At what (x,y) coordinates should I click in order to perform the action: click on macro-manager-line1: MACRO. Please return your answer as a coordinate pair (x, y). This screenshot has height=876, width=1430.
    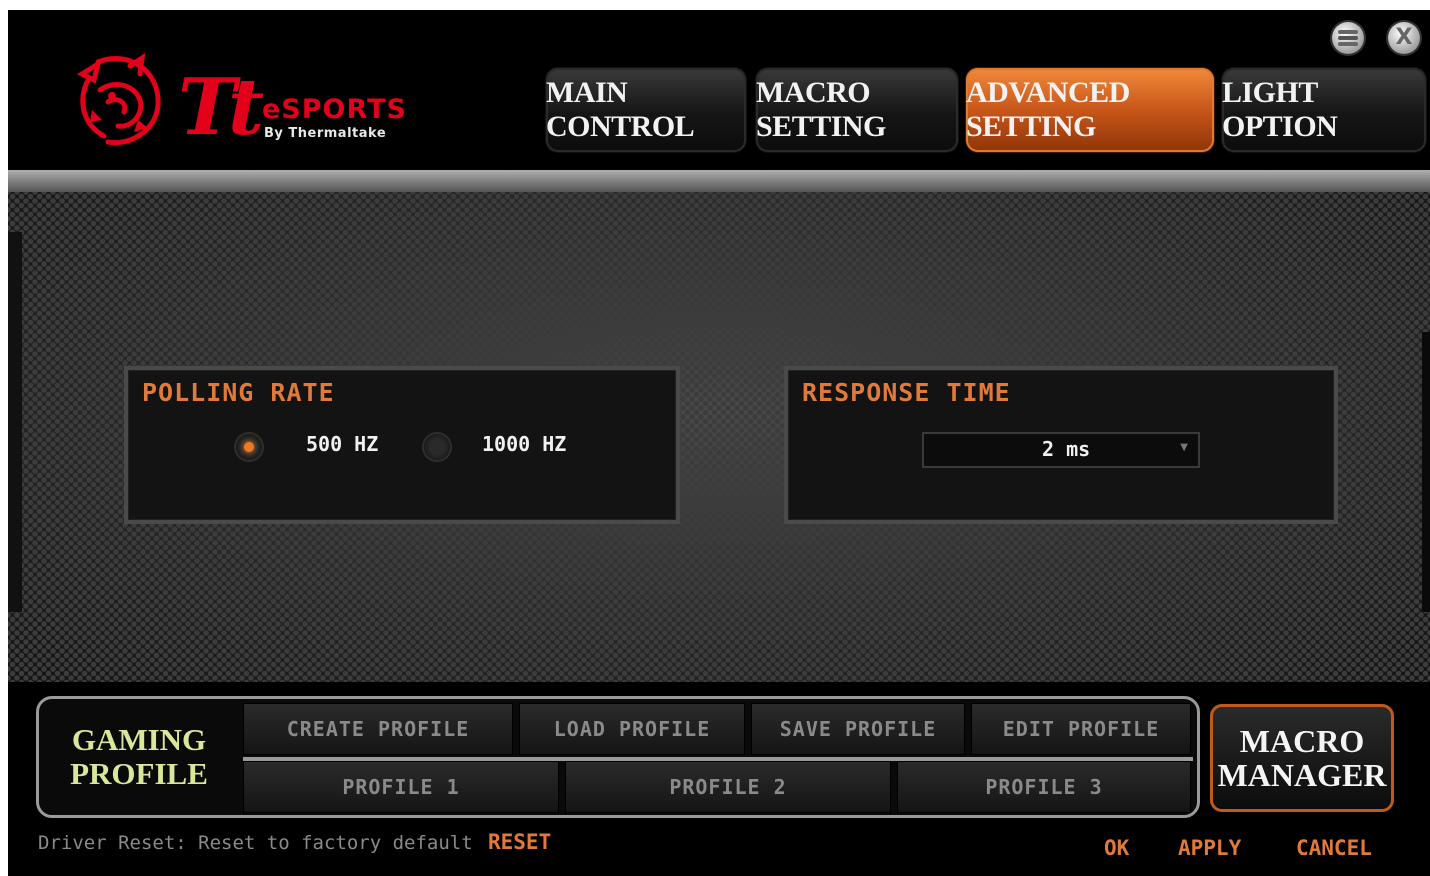
    Looking at the image, I should click on (1302, 741).